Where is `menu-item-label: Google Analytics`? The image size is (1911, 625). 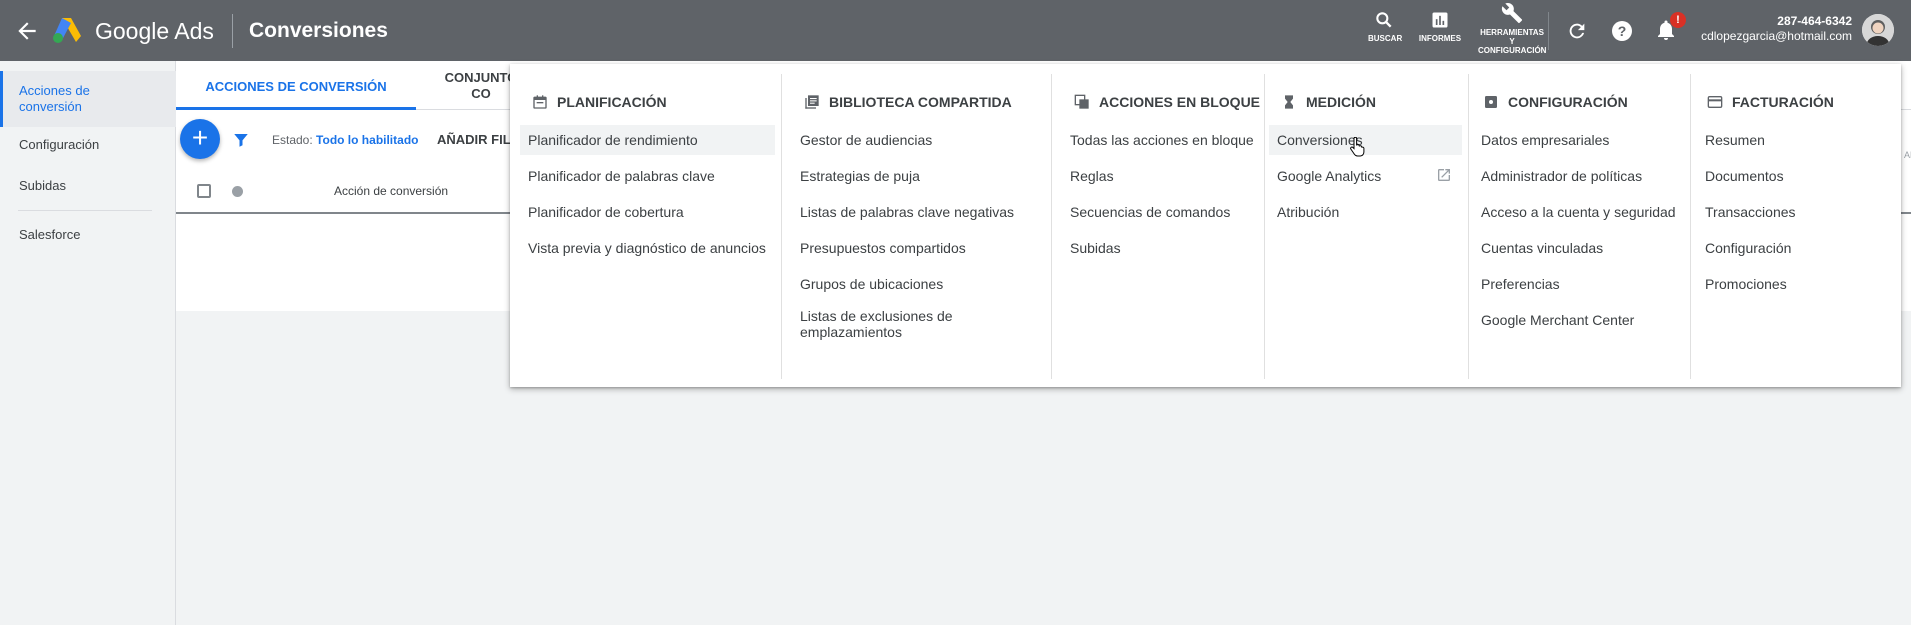 menu-item-label: Google Analytics is located at coordinates (1329, 176).